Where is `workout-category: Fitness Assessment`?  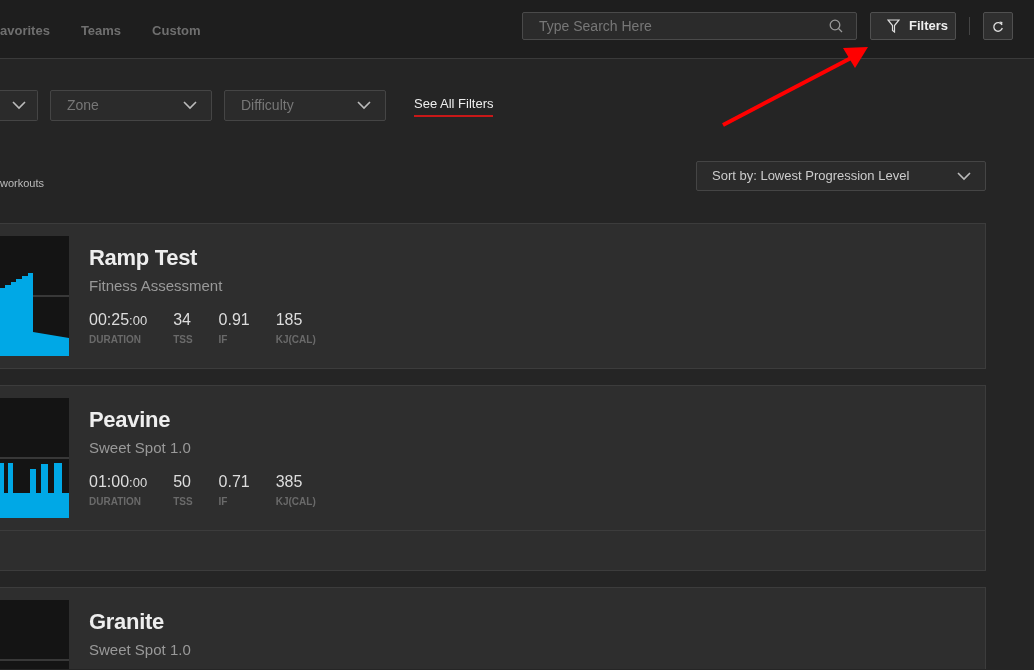 workout-category: Fitness Assessment is located at coordinates (156, 286).